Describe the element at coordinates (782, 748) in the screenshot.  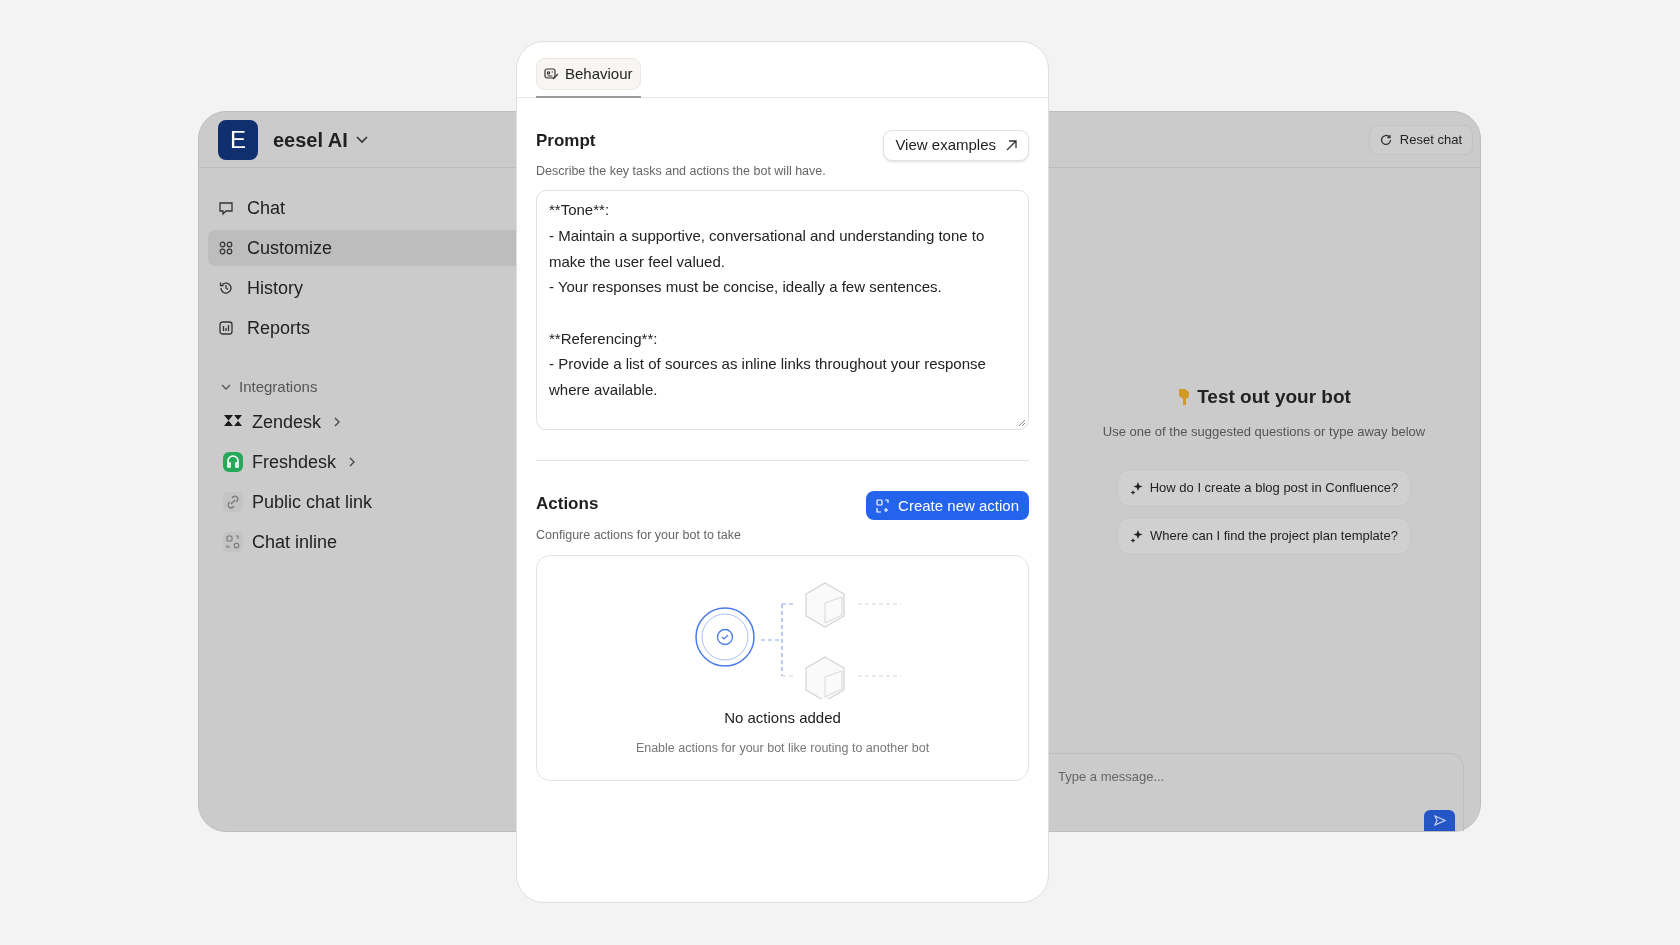
I see `empty-state-text: Enable actions for your bot like routing to another bot` at that location.